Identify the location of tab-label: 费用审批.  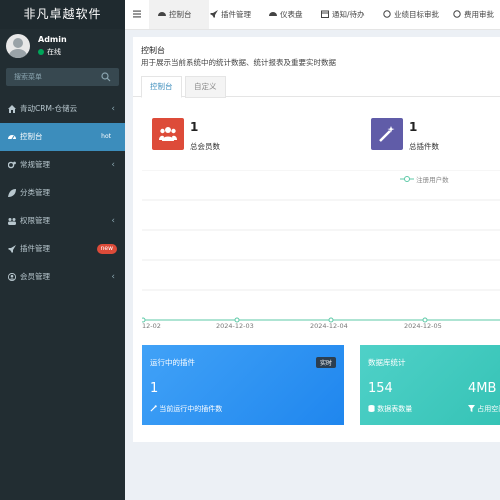
(479, 14).